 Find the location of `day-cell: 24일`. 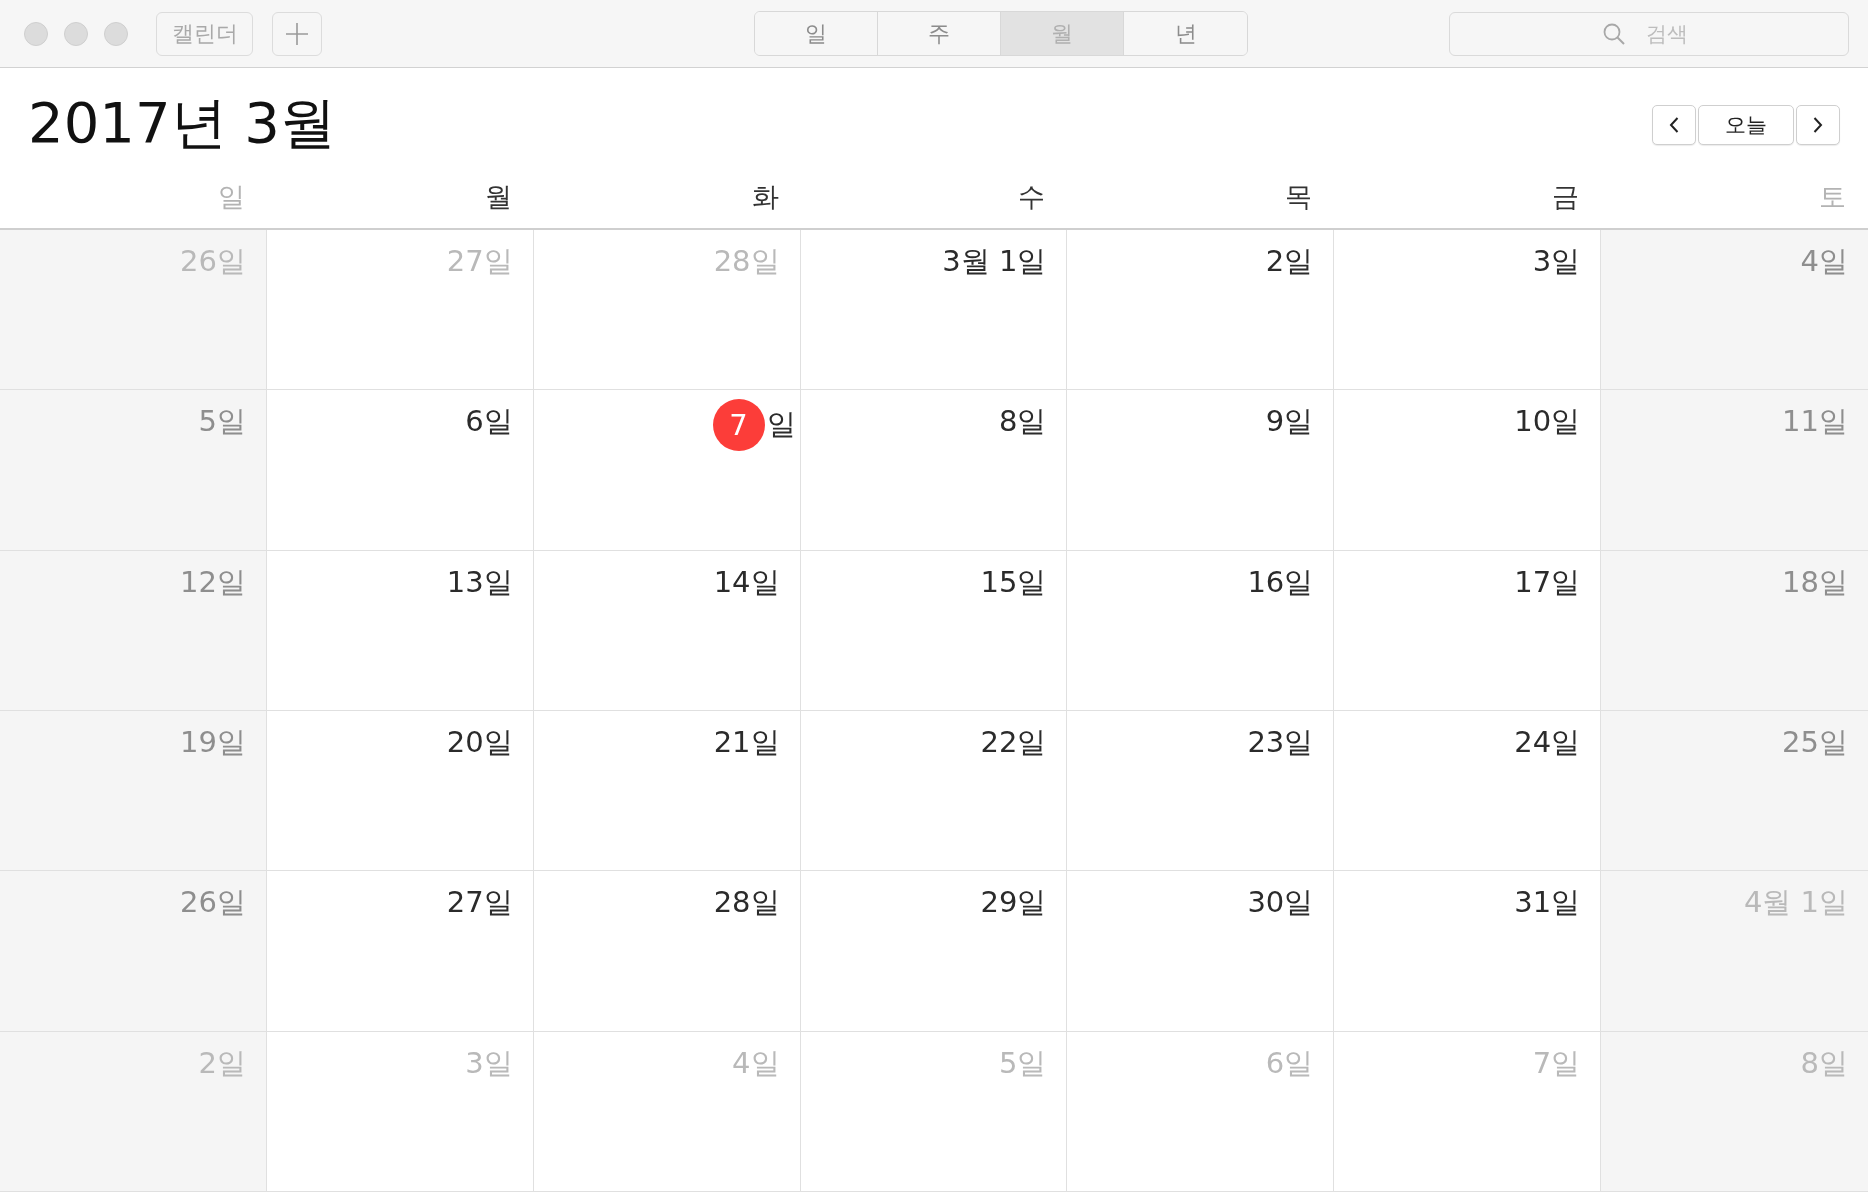

day-cell: 24일 is located at coordinates (1468, 791).